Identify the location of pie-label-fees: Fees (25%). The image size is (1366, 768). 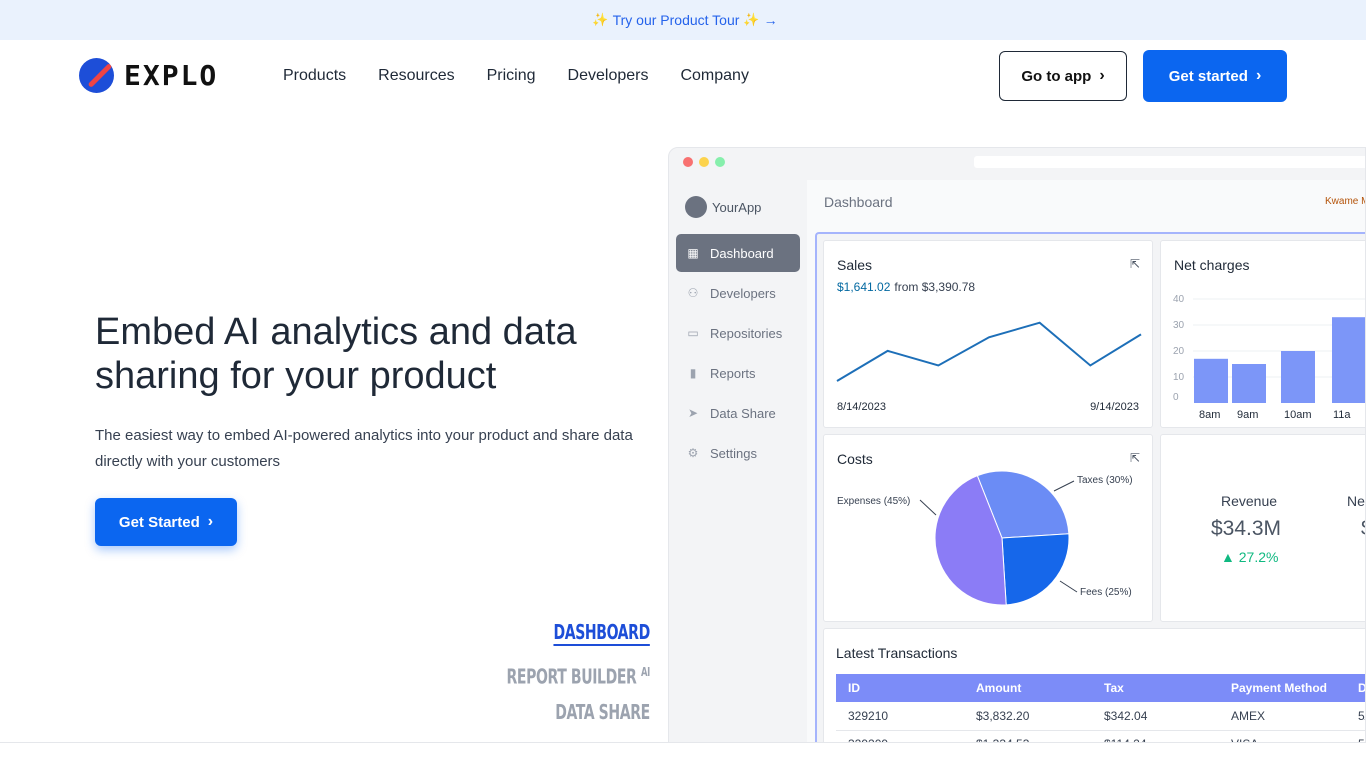
(1106, 592).